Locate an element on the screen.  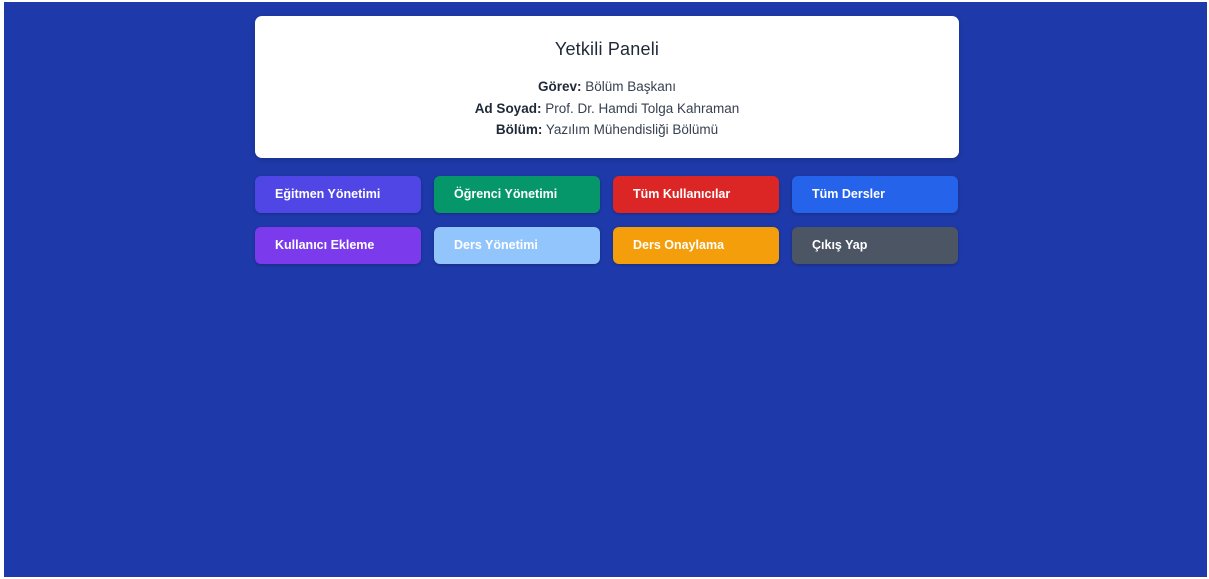
gorev-value: Bölüm Başkanı is located at coordinates (631, 86).